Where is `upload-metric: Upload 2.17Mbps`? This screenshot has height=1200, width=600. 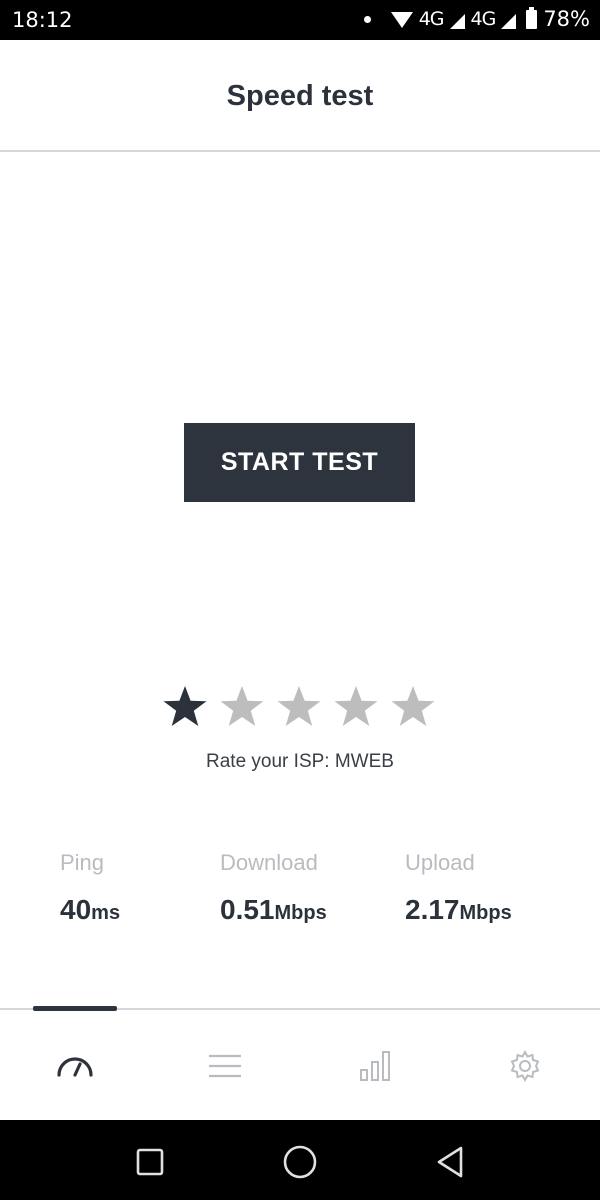
upload-metric: Upload 2.17Mbps is located at coordinates (458, 888).